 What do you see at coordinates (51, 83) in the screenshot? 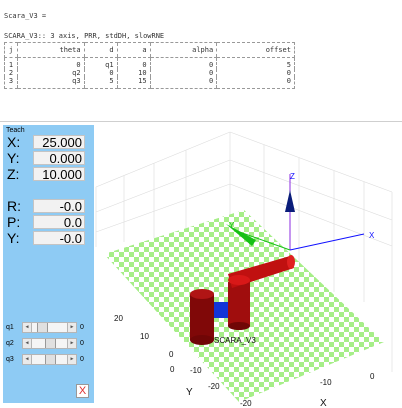
I see `table-cell: q3` at bounding box center [51, 83].